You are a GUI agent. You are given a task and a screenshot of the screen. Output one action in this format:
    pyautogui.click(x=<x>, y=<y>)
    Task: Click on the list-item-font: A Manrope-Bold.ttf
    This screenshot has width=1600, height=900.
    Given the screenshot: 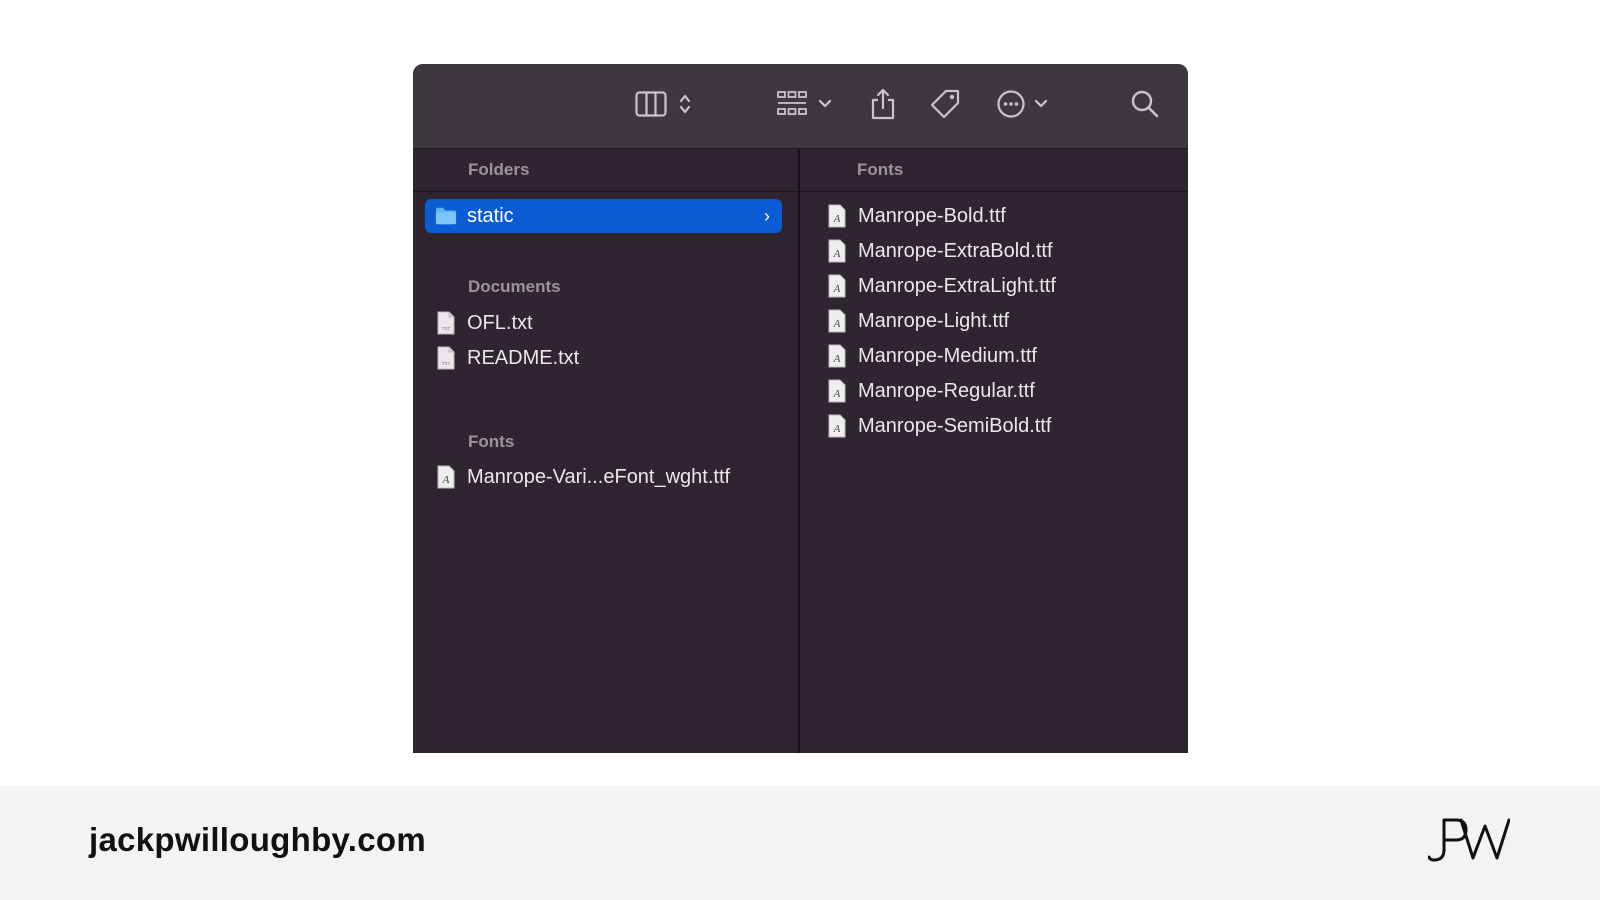 What is the action you would take?
    pyautogui.click(x=916, y=216)
    